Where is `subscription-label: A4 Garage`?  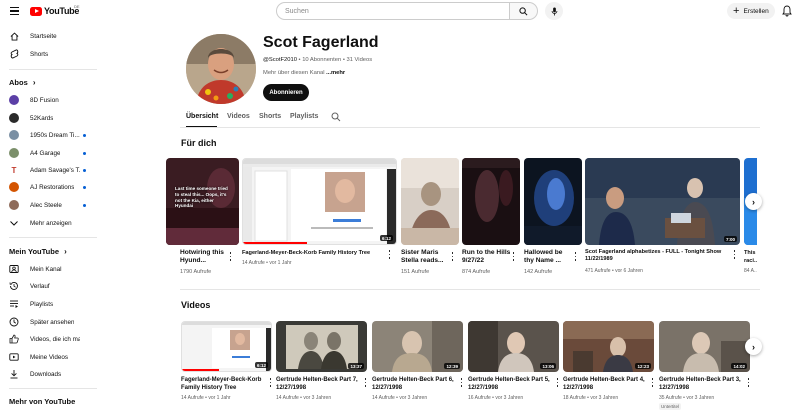
subscription-label: A4 Garage is located at coordinates (45, 153).